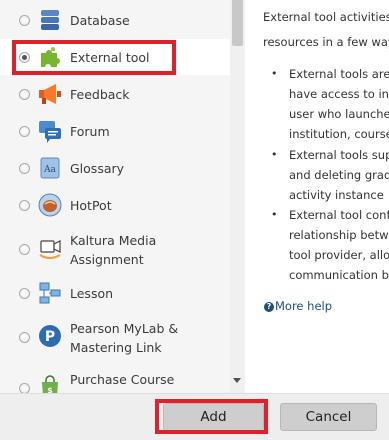 The width and height of the screenshot is (389, 440). What do you see at coordinates (115, 337) in the screenshot?
I see `module-option-pearson-mylab: P Pearson MyLab & Mastering Link` at bounding box center [115, 337].